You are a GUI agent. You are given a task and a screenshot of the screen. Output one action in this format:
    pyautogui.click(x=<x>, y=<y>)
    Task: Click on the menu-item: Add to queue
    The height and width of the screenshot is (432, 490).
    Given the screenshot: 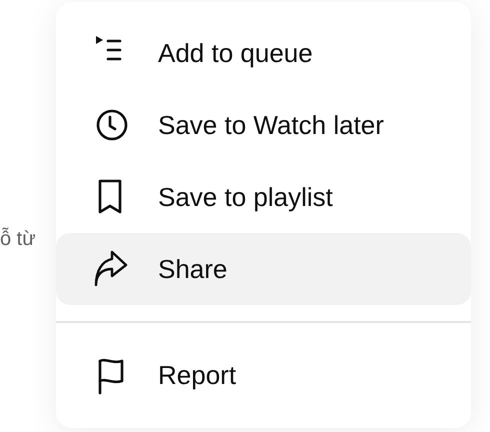 What is the action you would take?
    pyautogui.click(x=263, y=53)
    